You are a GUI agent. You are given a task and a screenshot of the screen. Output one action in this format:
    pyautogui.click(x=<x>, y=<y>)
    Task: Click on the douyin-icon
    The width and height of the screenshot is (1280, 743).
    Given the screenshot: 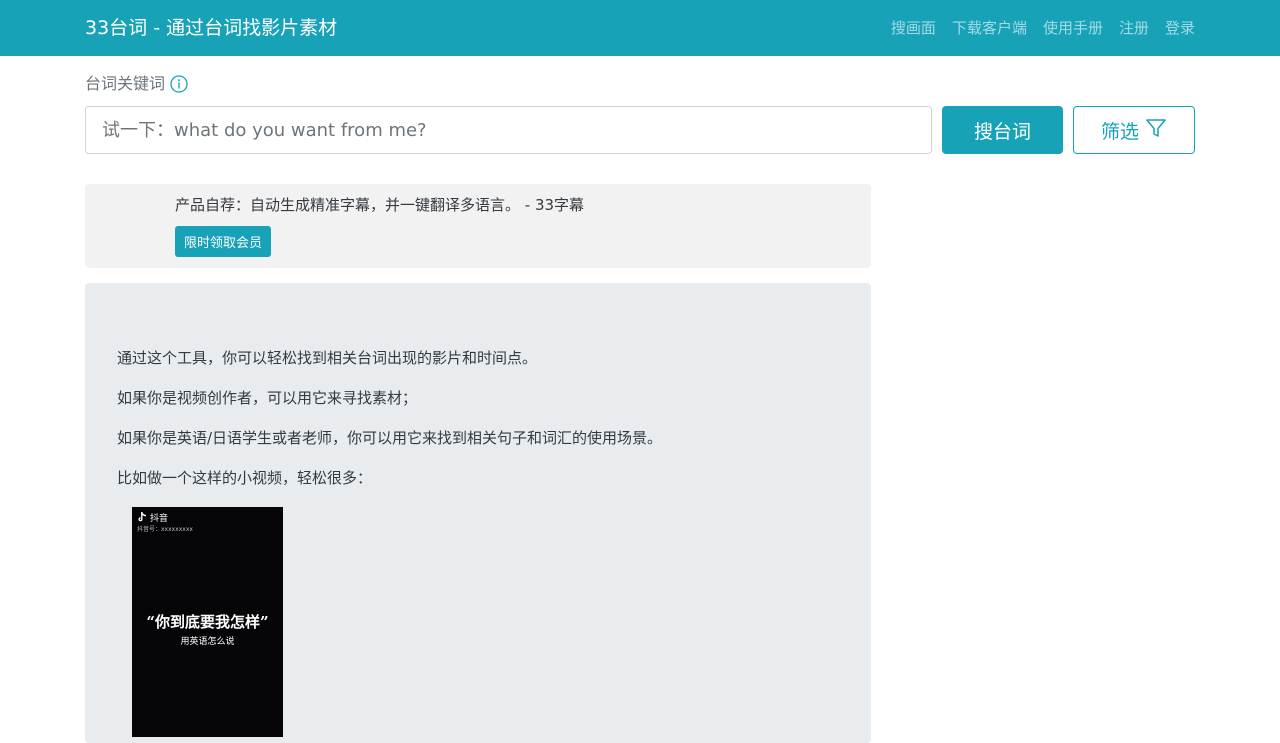 What is the action you would take?
    pyautogui.click(x=142, y=517)
    